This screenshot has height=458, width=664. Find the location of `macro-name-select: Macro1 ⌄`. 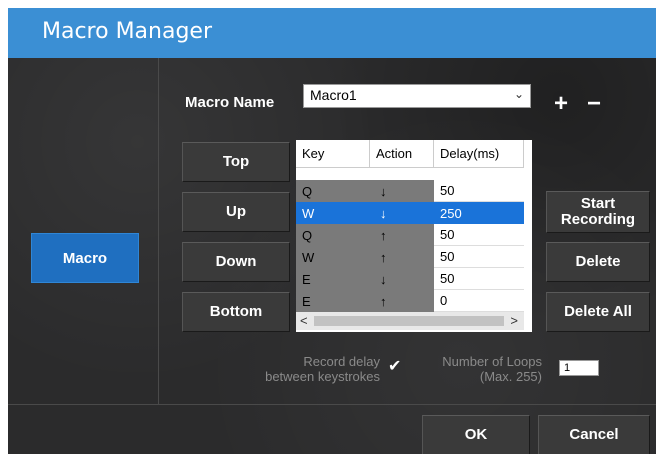

macro-name-select: Macro1 ⌄ is located at coordinates (417, 96).